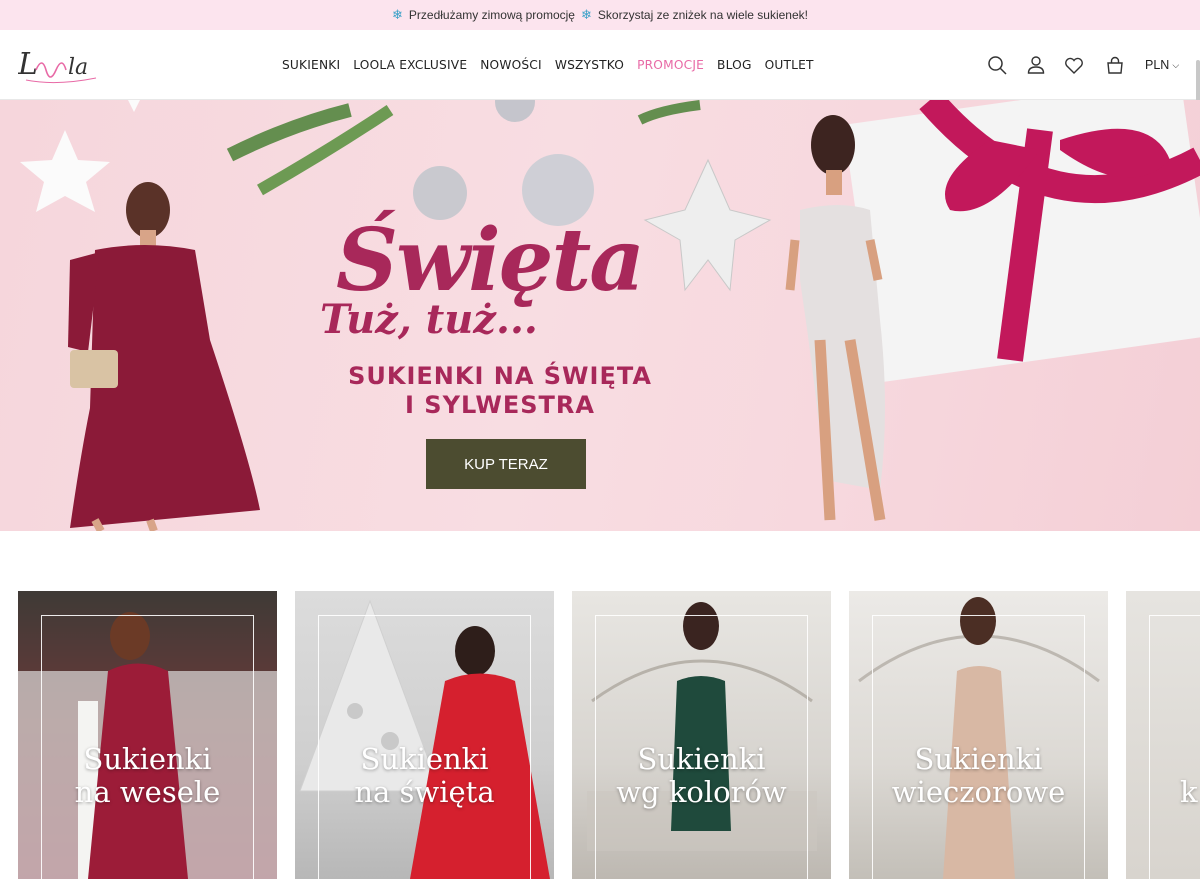 The image size is (1200, 879). I want to click on category-label: Sukienki wg kolorów, so click(701, 776).